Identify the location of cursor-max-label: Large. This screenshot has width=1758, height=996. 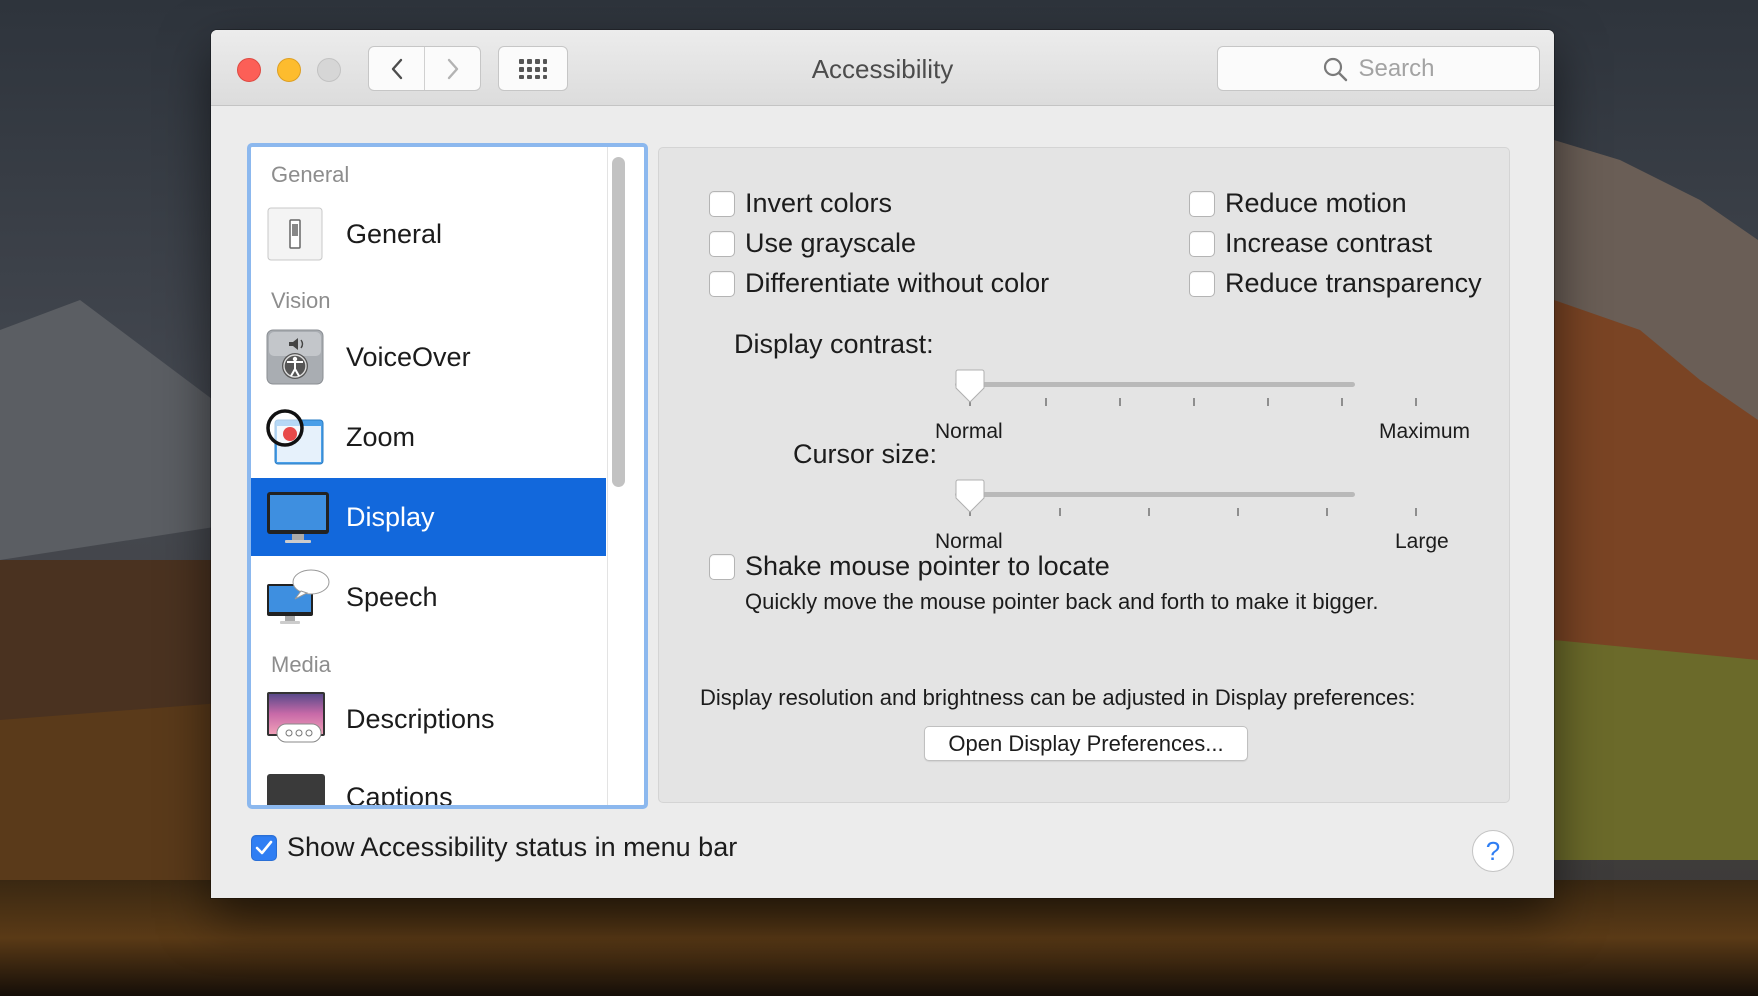
(1422, 541).